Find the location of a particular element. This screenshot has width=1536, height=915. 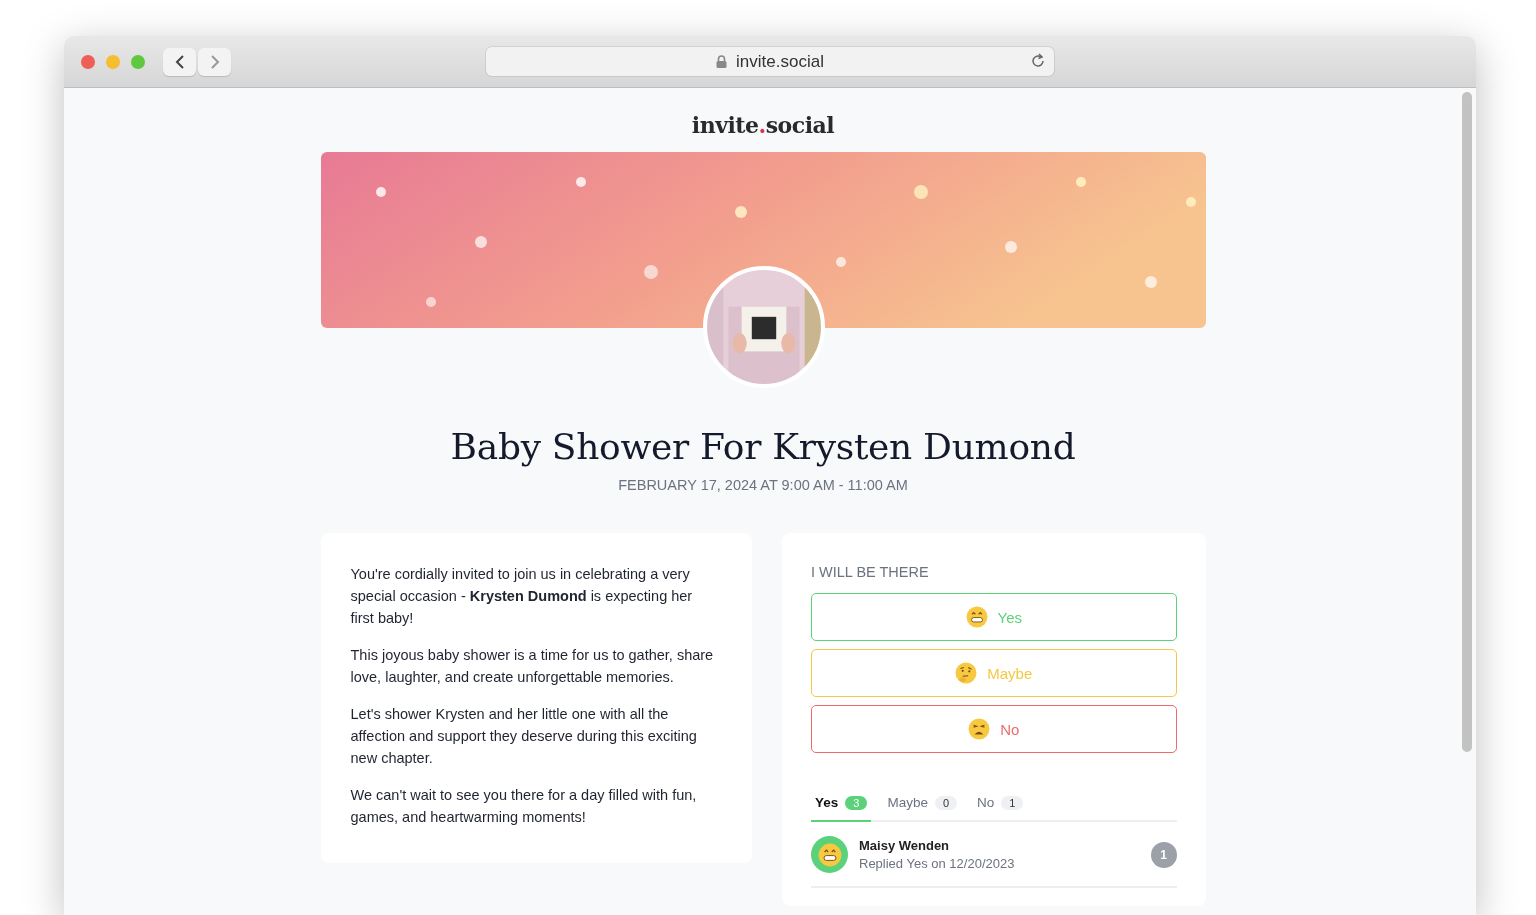

back-button is located at coordinates (179, 61).